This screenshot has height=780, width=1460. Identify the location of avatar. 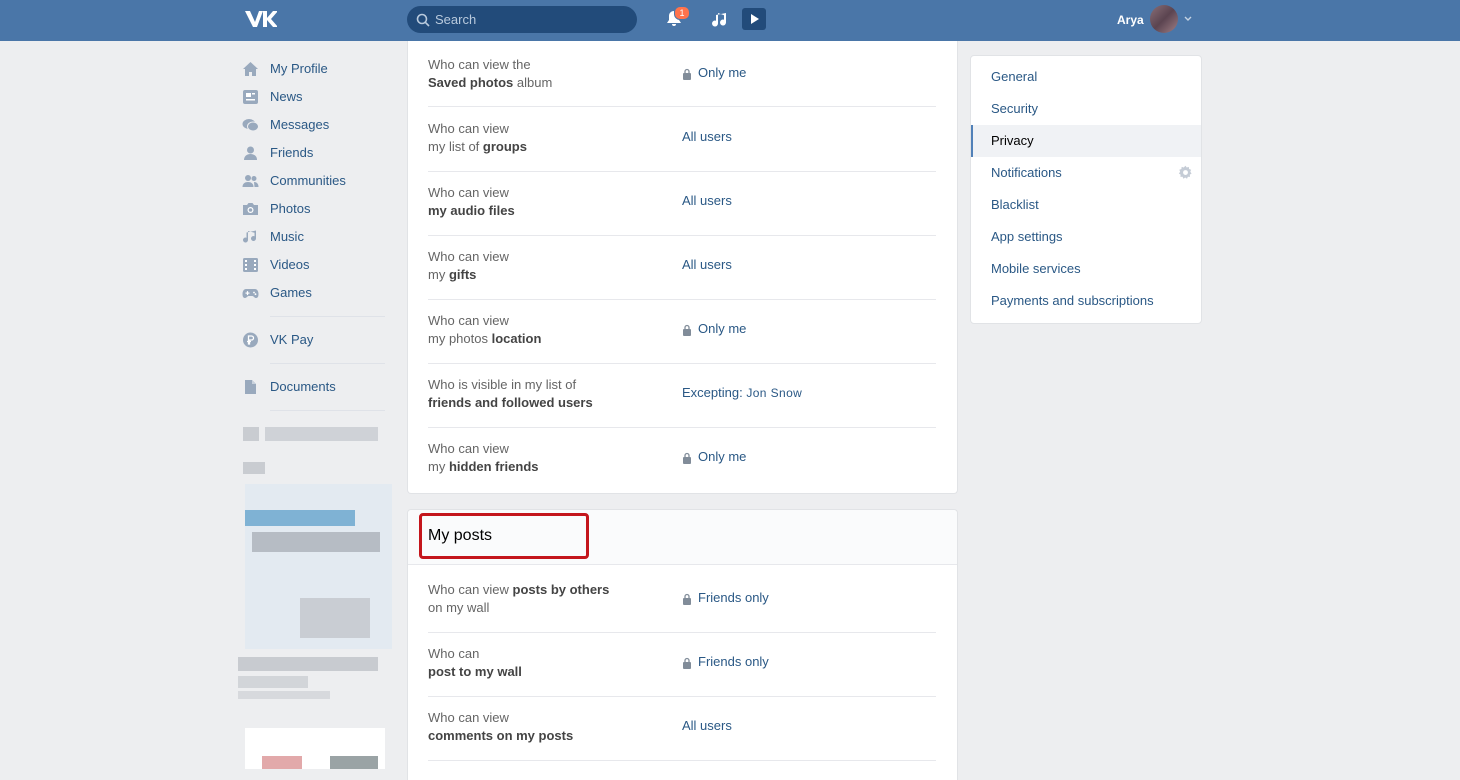
(1164, 19).